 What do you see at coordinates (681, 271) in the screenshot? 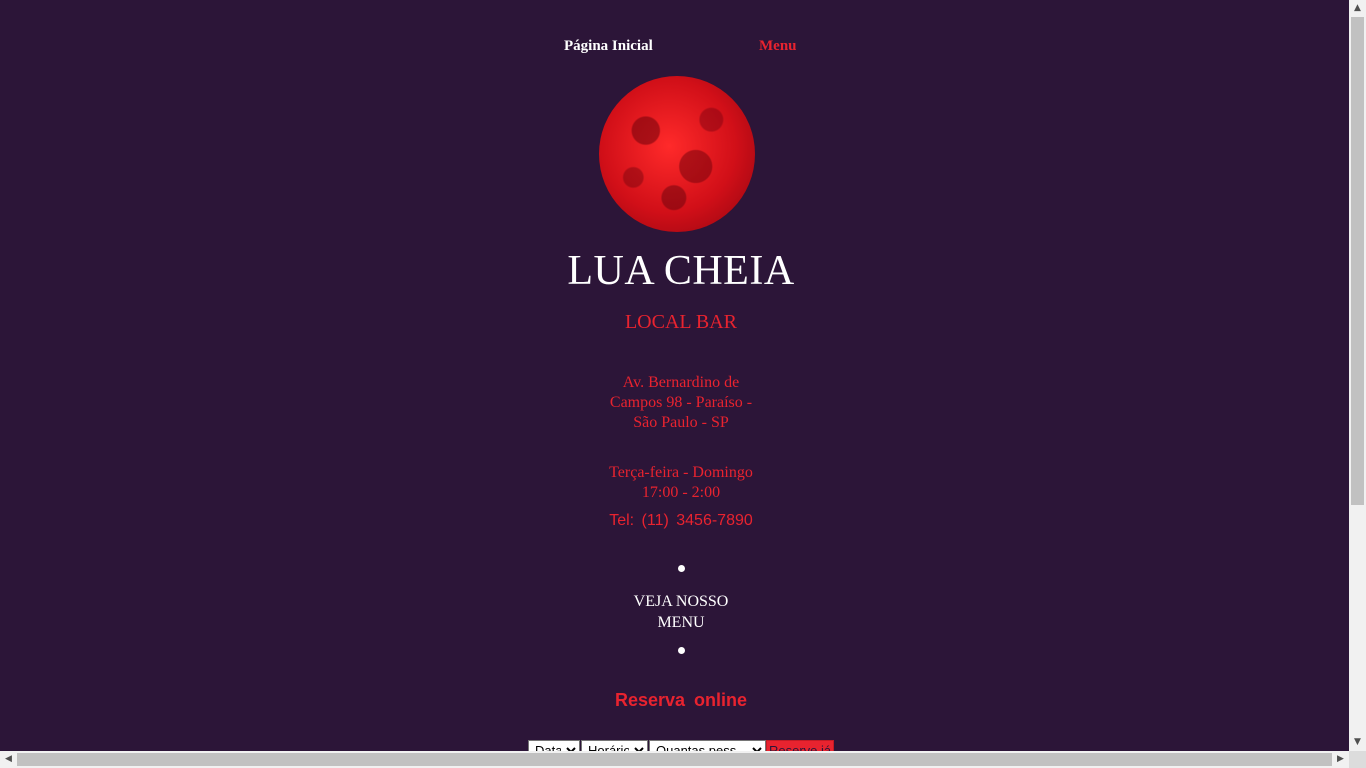
I see `brand-title: LUA CHEIA` at bounding box center [681, 271].